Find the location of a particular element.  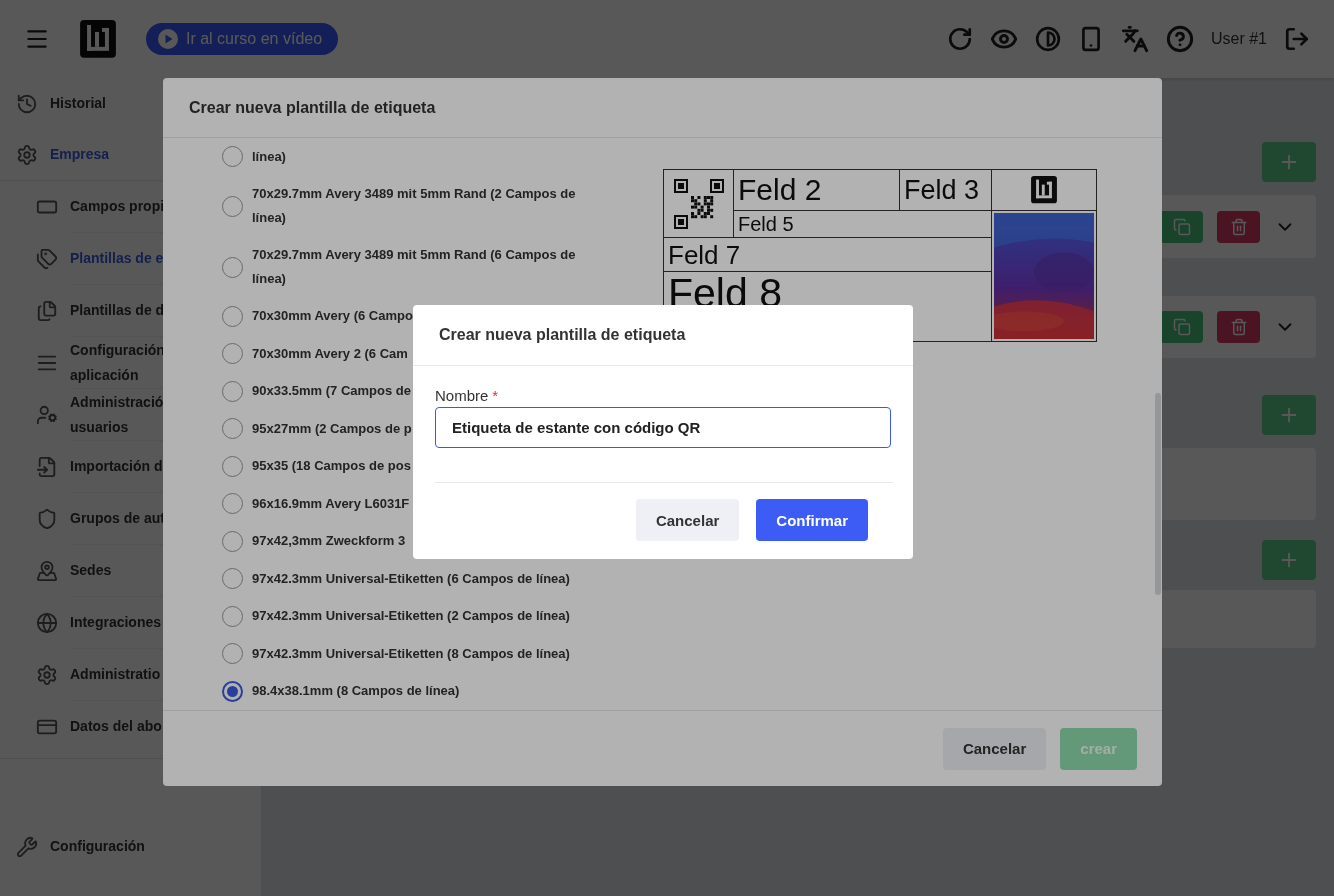

dialog-title: Crear nueva plantilla de etiqueta is located at coordinates (663, 335).